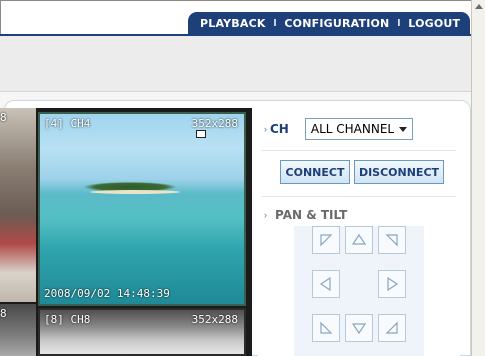  I want to click on pan-tilt-title: › PAN & TILT, so click(305, 215).